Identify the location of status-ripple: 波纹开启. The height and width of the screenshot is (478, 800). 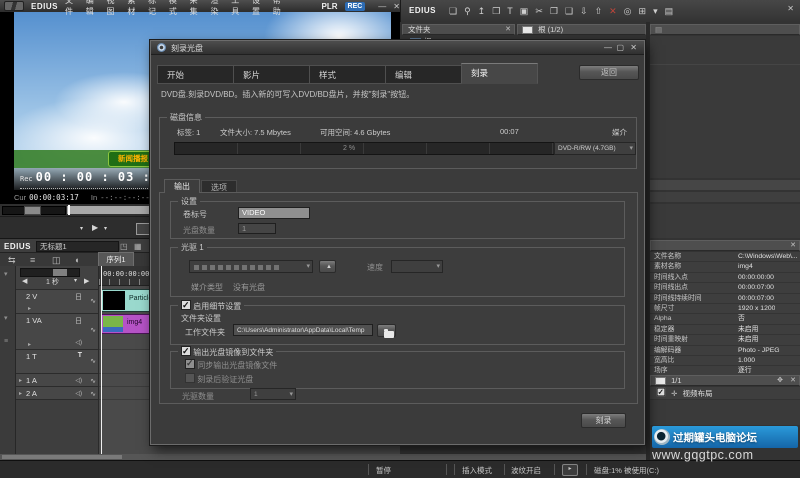
(526, 470).